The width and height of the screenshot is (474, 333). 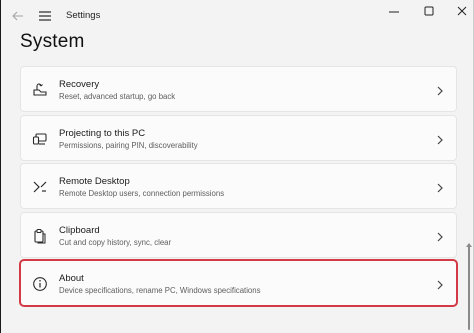 I want to click on scrollbar-thumb, so click(x=469, y=287).